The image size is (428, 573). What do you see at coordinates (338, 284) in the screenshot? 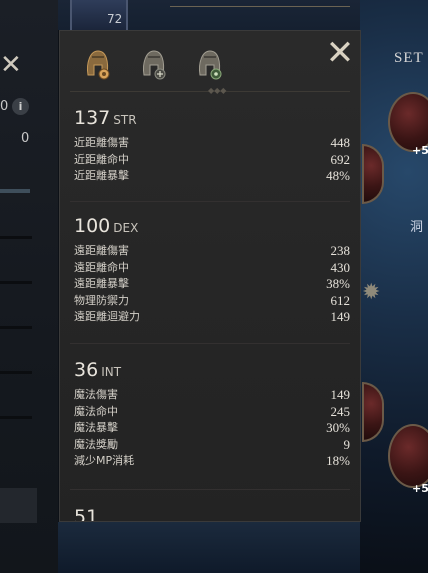
I see `stat-value: 38%` at bounding box center [338, 284].